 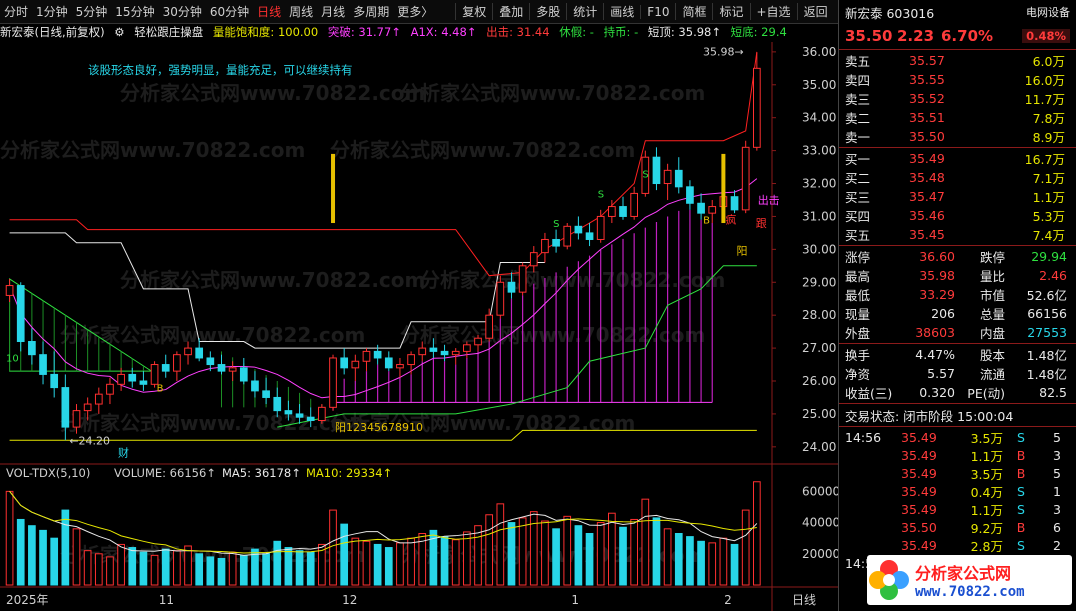 I want to click on indicator-name: 轻松跟庄操盘, so click(x=168, y=32).